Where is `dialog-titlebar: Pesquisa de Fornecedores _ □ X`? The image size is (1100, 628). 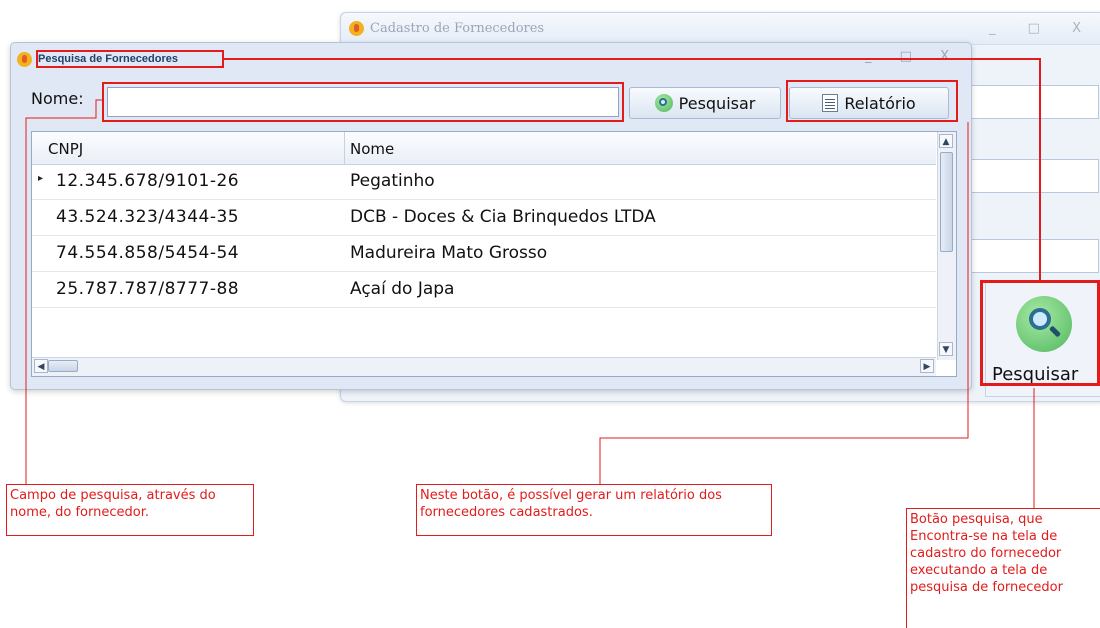 dialog-titlebar: Pesquisa de Fornecedores _ □ X is located at coordinates (491, 59).